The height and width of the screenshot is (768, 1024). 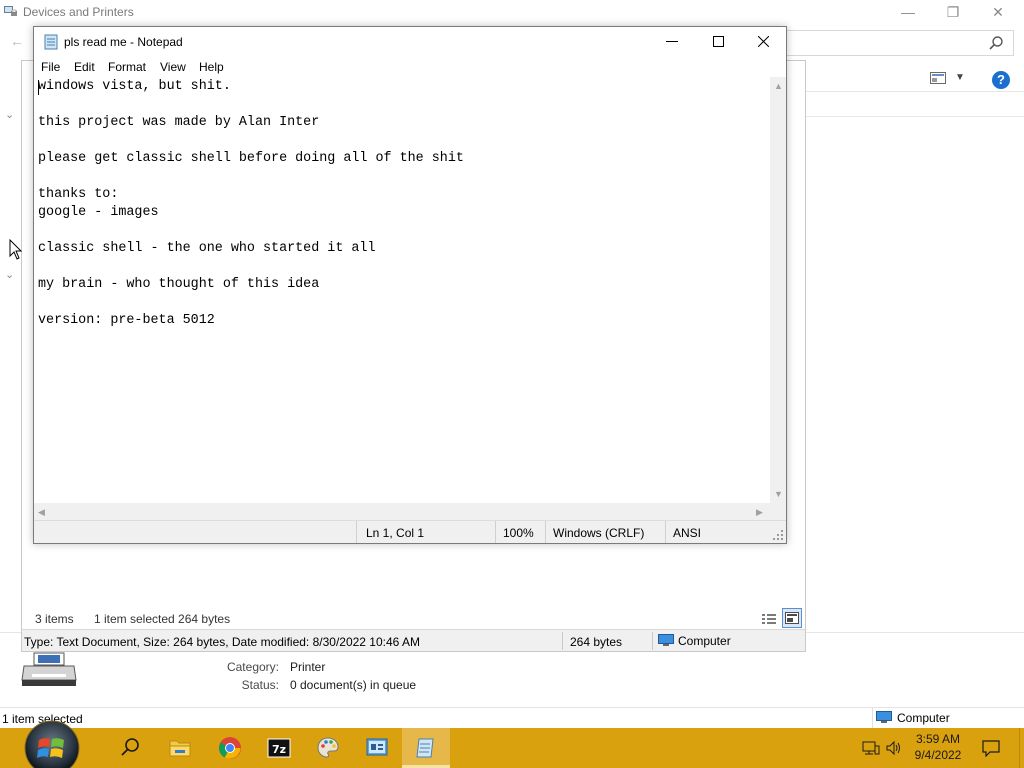 What do you see at coordinates (512, 718) in the screenshot?
I see `devices-statusbar: 1 item selected Computer` at bounding box center [512, 718].